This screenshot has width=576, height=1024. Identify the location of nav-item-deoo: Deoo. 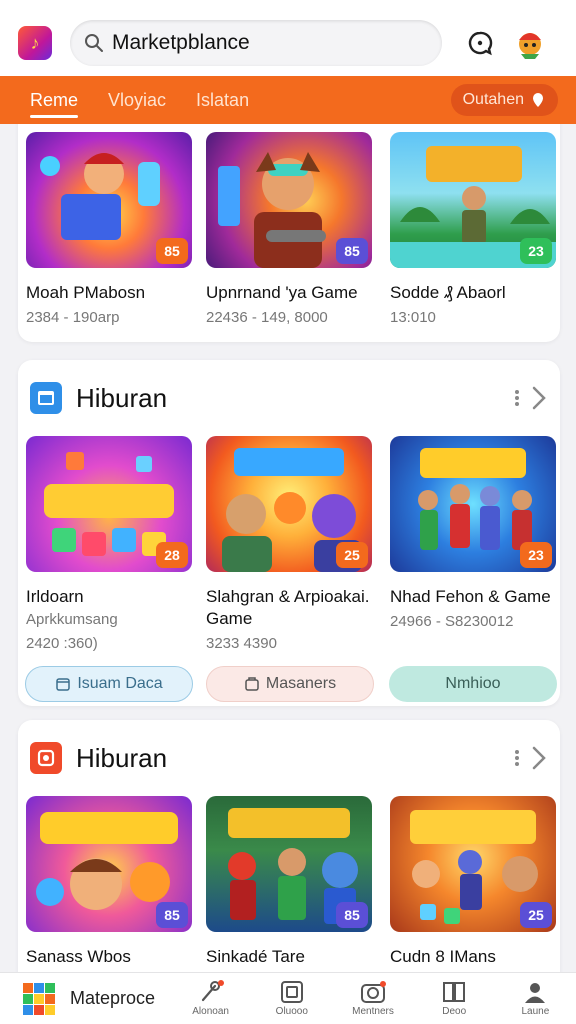
(454, 998).